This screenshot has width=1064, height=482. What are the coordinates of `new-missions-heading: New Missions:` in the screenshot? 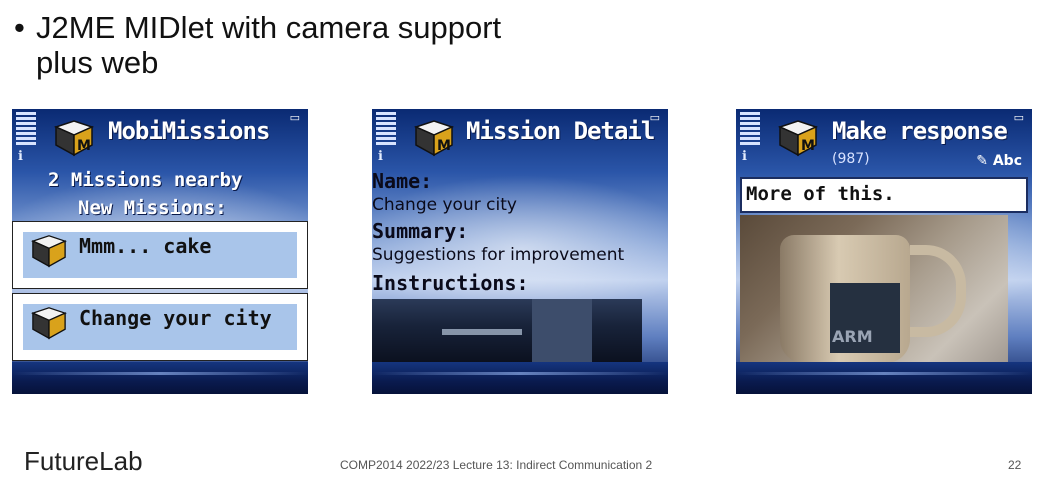 It's located at (152, 208).